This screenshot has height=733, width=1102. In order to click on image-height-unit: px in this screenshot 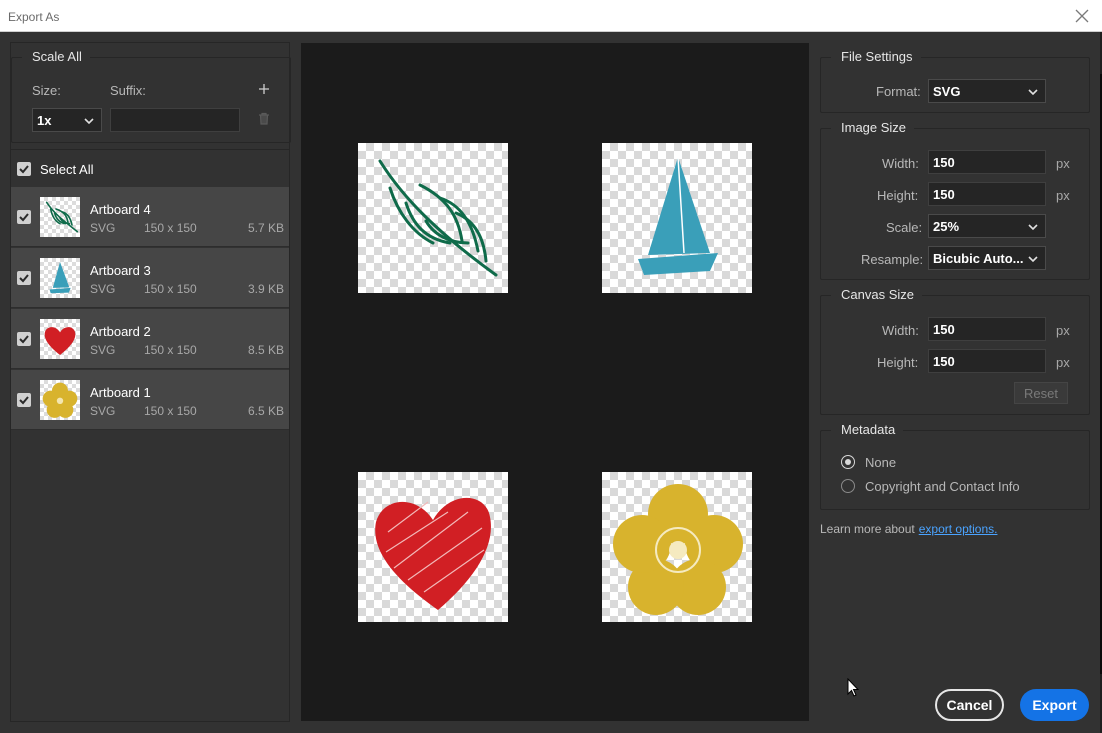, I will do `click(1063, 195)`.